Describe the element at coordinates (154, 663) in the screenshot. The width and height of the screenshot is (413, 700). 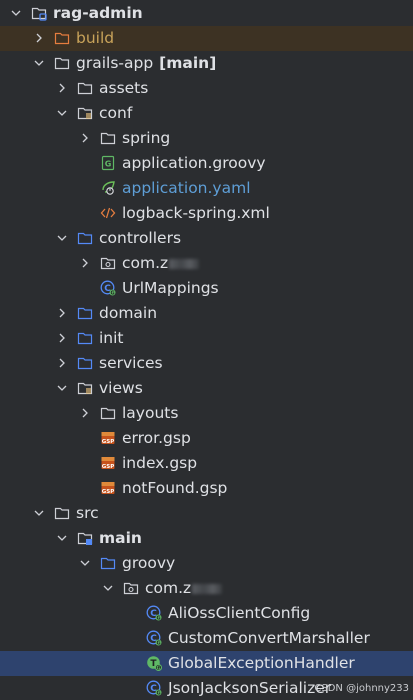
I see `groovy-trait-icon: TG` at that location.